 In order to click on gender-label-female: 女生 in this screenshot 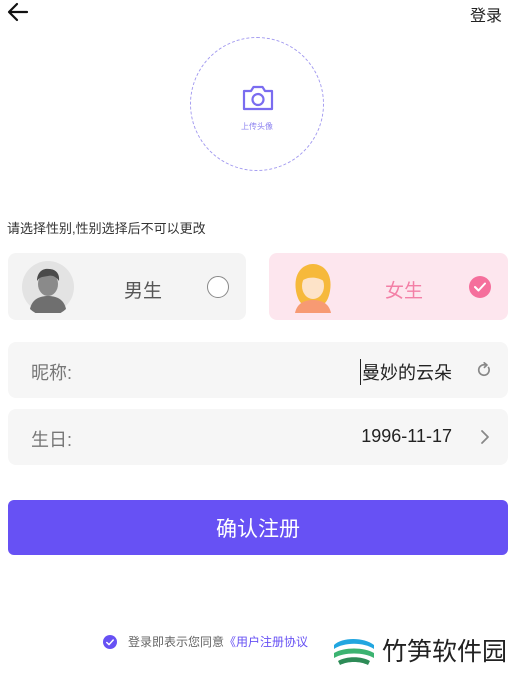, I will do `click(404, 291)`.